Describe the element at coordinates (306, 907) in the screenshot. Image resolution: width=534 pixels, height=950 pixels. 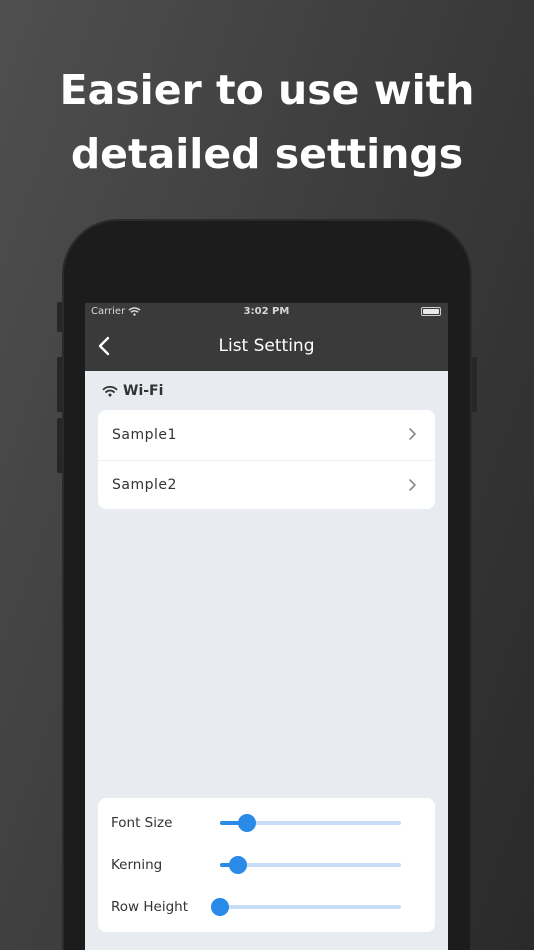
I see `row-height-slider` at that location.